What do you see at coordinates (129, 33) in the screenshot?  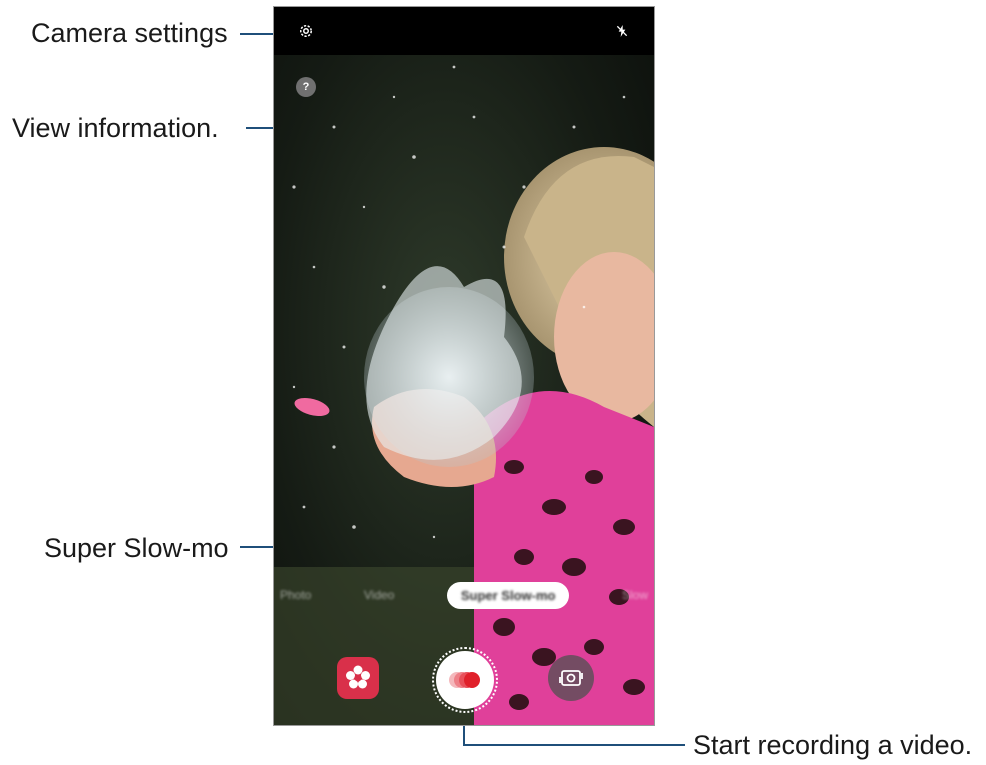 I see `callout-camera-settings: Camera settings` at bounding box center [129, 33].